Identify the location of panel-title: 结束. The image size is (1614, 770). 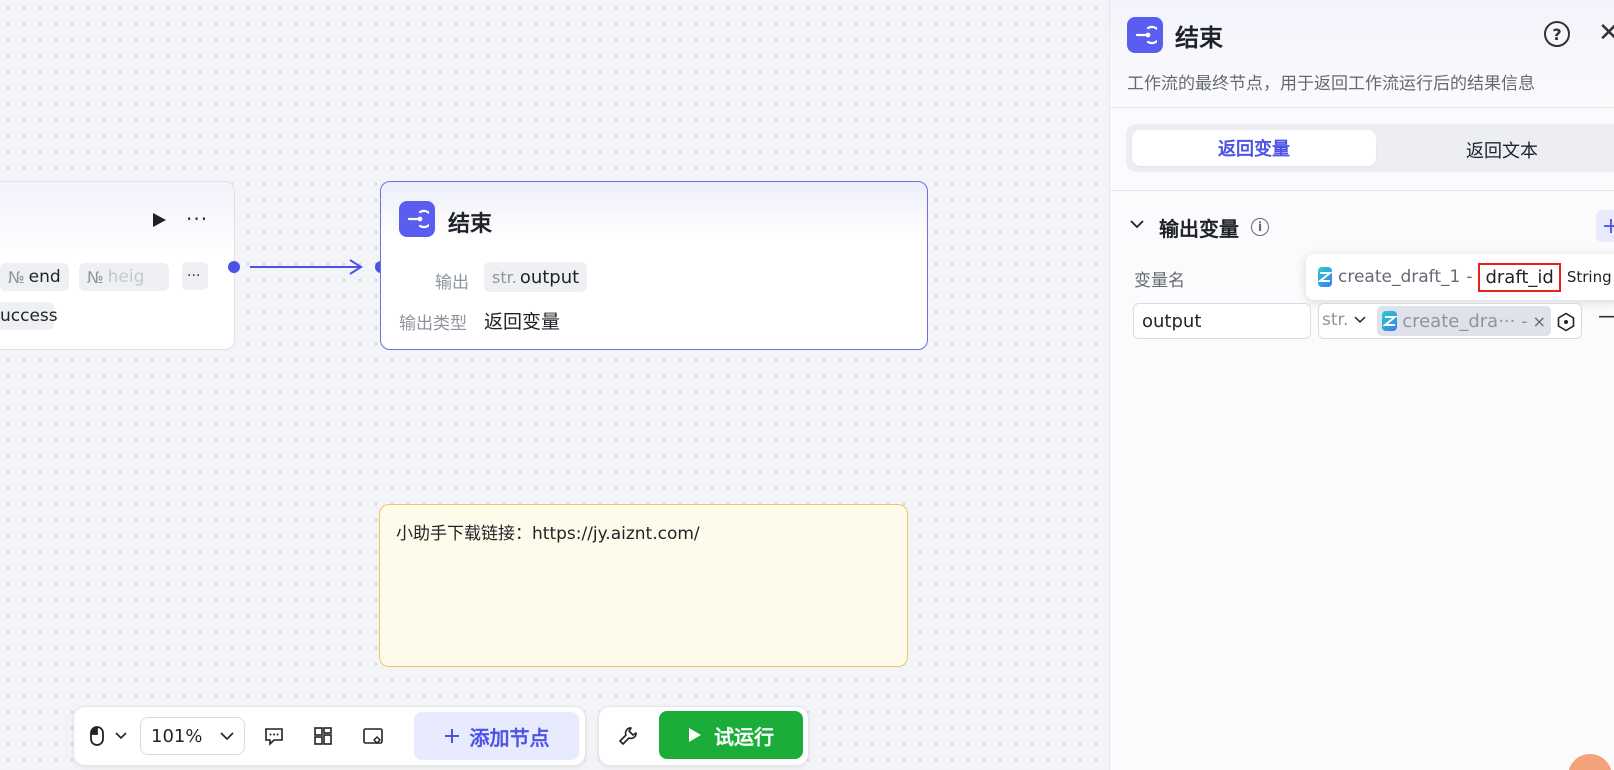
(1199, 35).